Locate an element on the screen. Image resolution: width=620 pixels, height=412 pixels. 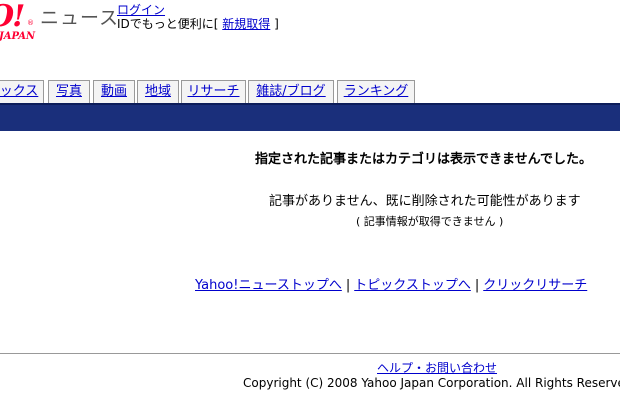
tab-label: 雑誌/ブログ is located at coordinates (291, 91).